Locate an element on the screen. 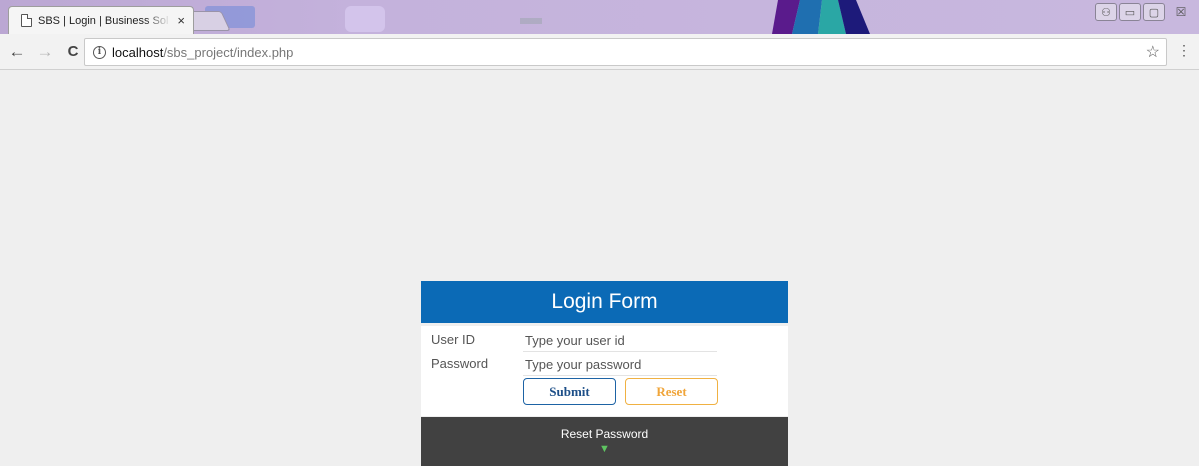 This screenshot has width=1199, height=466. user-profile-icon: ⚇ is located at coordinates (1106, 12).